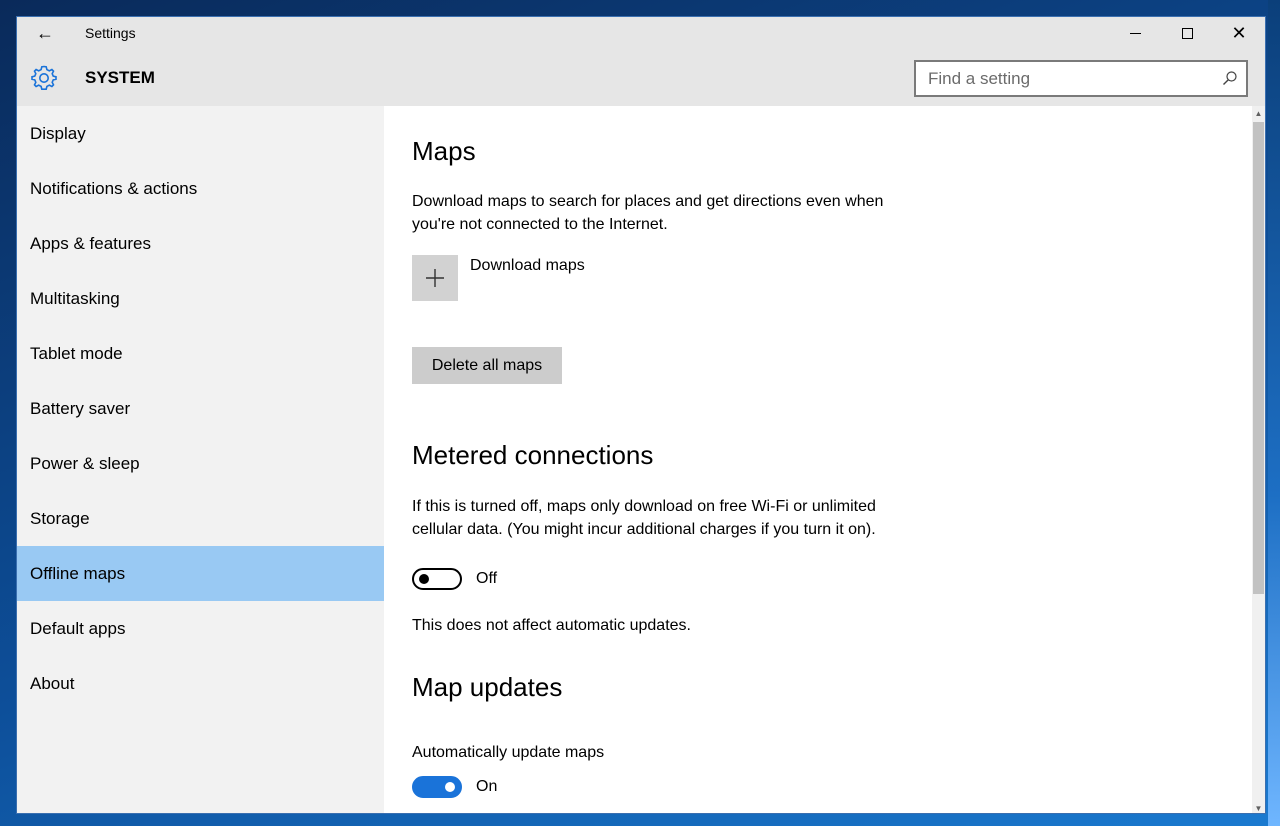  What do you see at coordinates (200, 518) in the screenshot?
I see `sidebar-item-storage: Storage` at bounding box center [200, 518].